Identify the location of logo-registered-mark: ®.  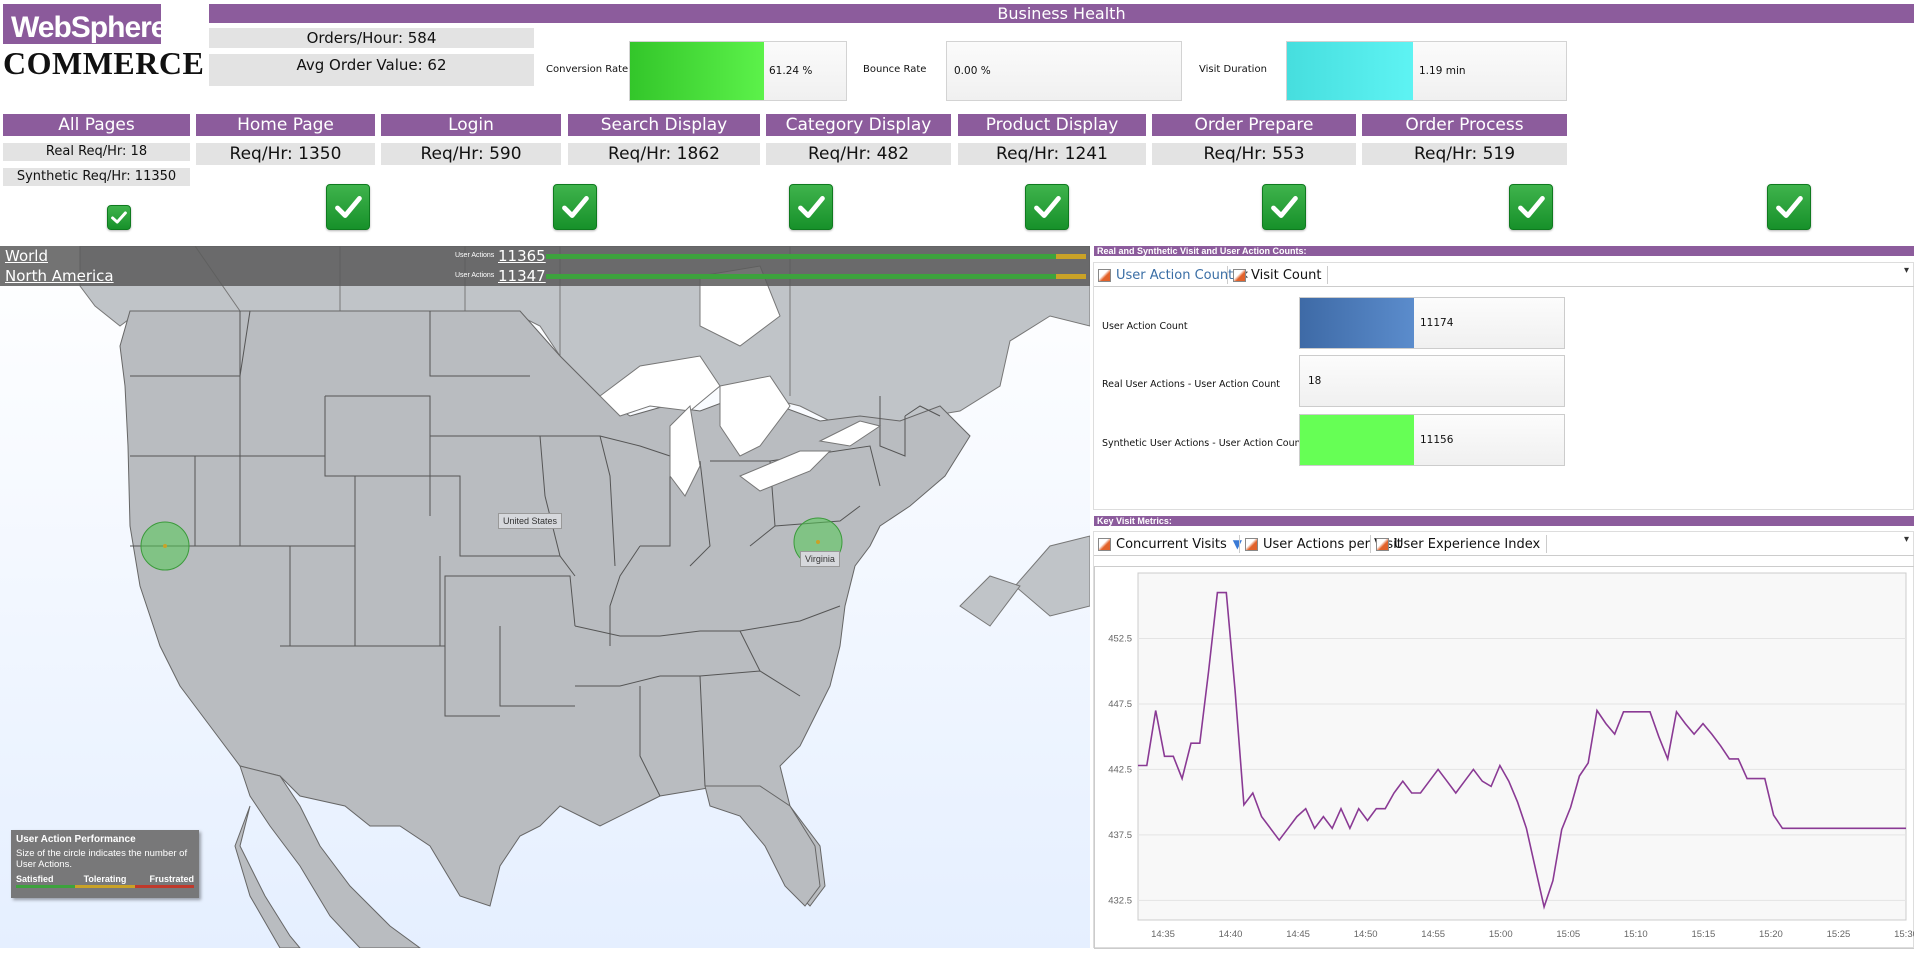
(170, 23).